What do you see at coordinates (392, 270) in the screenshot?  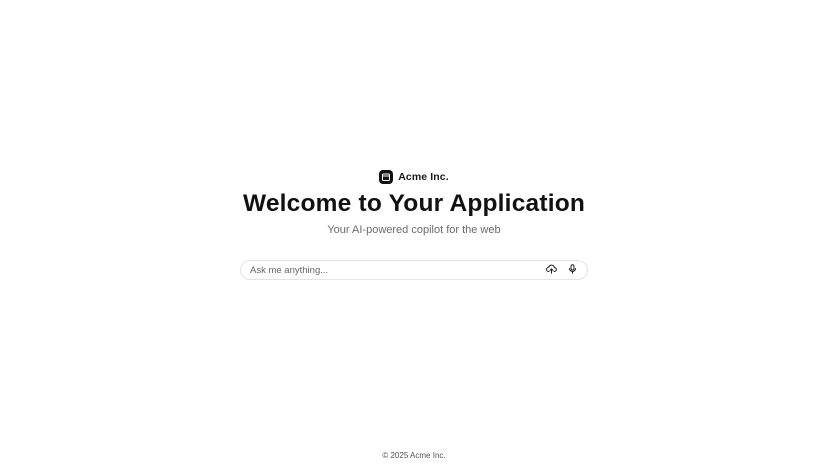 I see `search-input` at bounding box center [392, 270].